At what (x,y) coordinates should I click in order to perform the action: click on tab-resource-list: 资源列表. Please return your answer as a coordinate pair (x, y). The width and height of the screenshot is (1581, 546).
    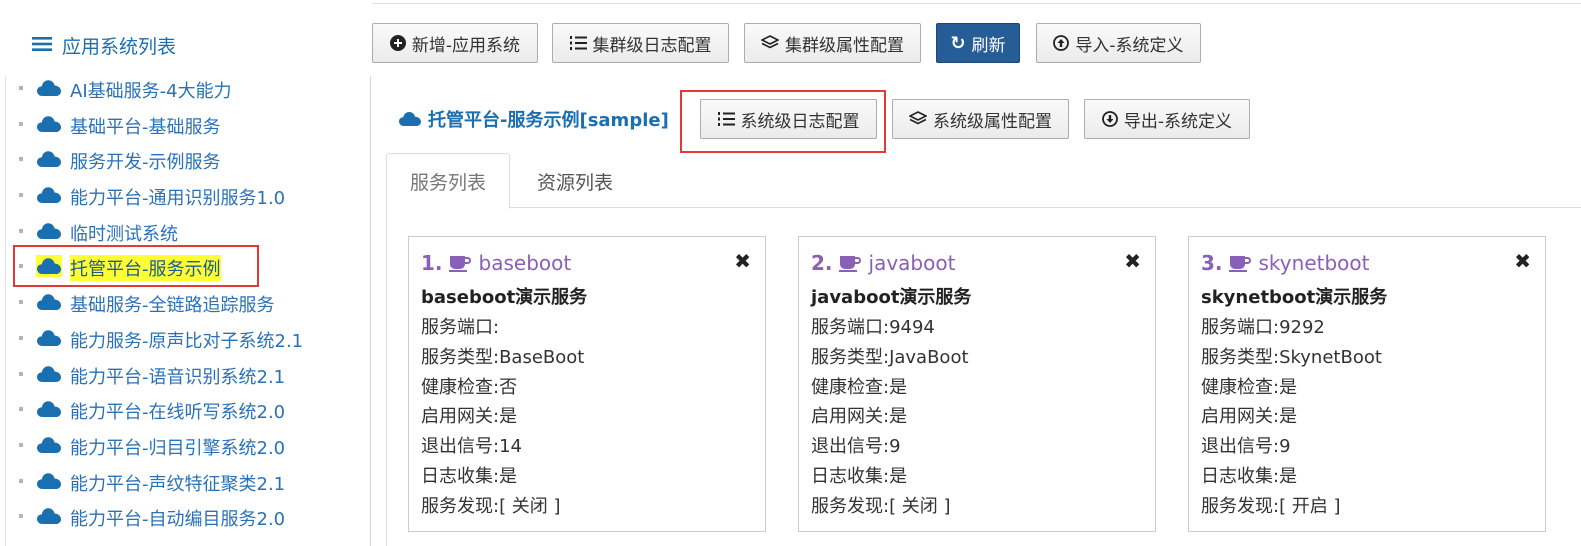
    Looking at the image, I should click on (575, 181).